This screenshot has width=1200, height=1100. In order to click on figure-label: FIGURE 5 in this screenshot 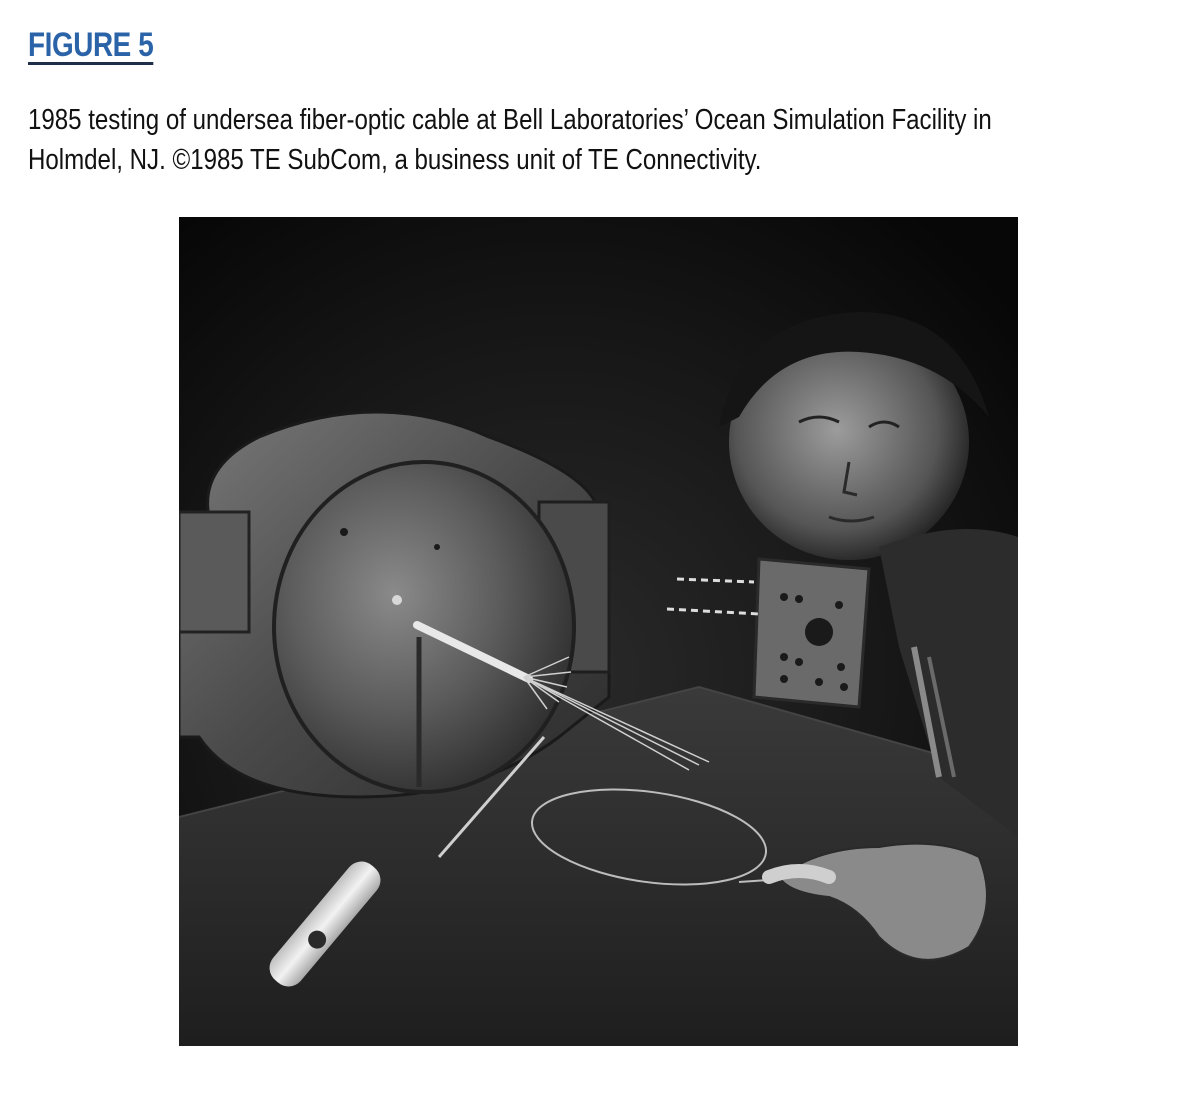, I will do `click(91, 45)`.